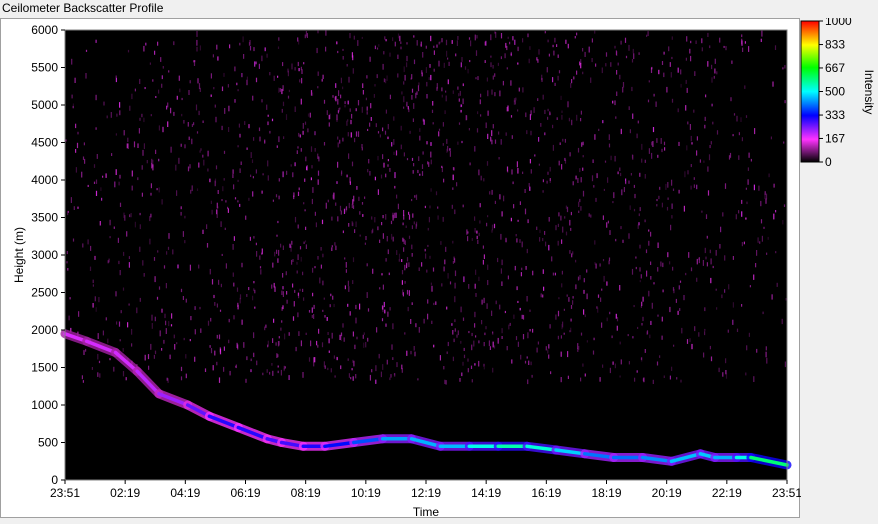  Describe the element at coordinates (44, 143) in the screenshot. I see `y-tick-label: 4500` at that location.